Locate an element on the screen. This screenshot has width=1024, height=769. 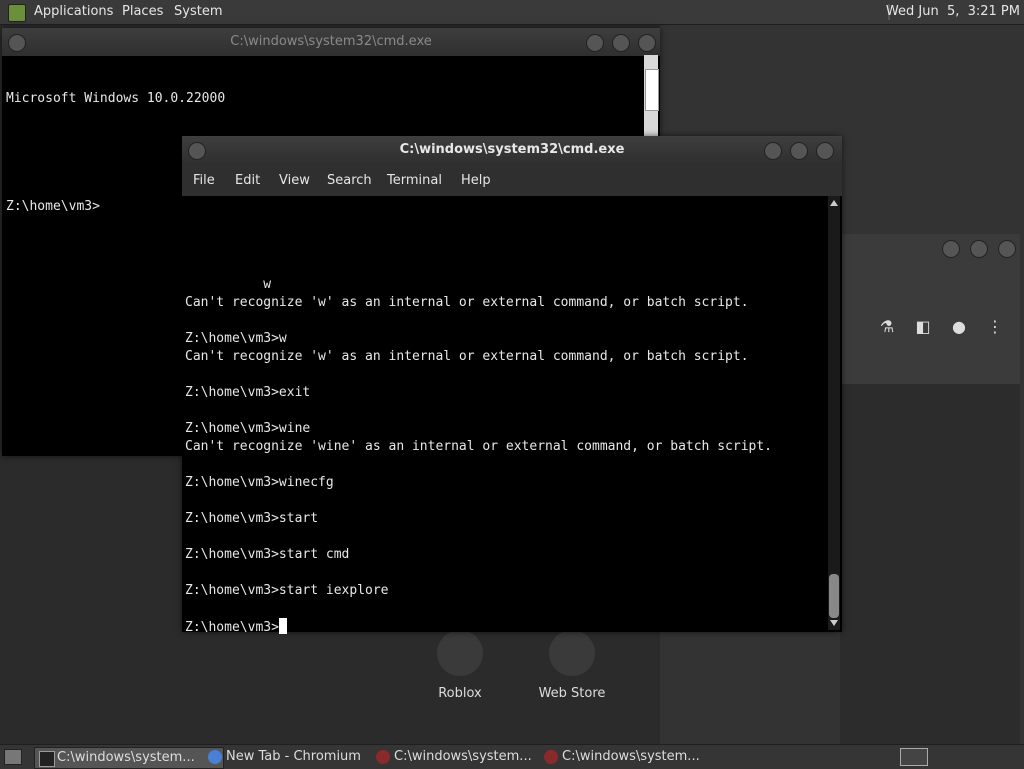
clock: Wed Jun 5, 3:21 PM is located at coordinates (953, 11).